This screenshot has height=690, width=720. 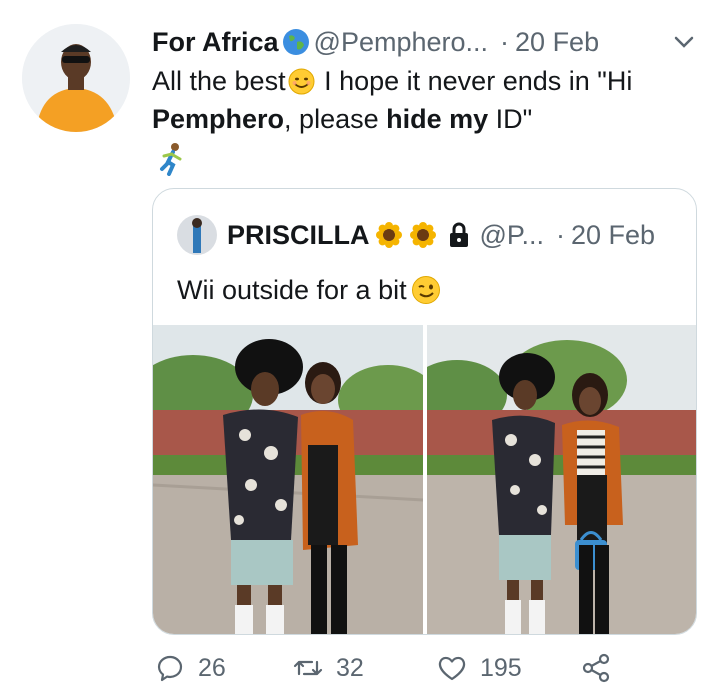 I want to click on chevron-down-icon, so click(x=684, y=42).